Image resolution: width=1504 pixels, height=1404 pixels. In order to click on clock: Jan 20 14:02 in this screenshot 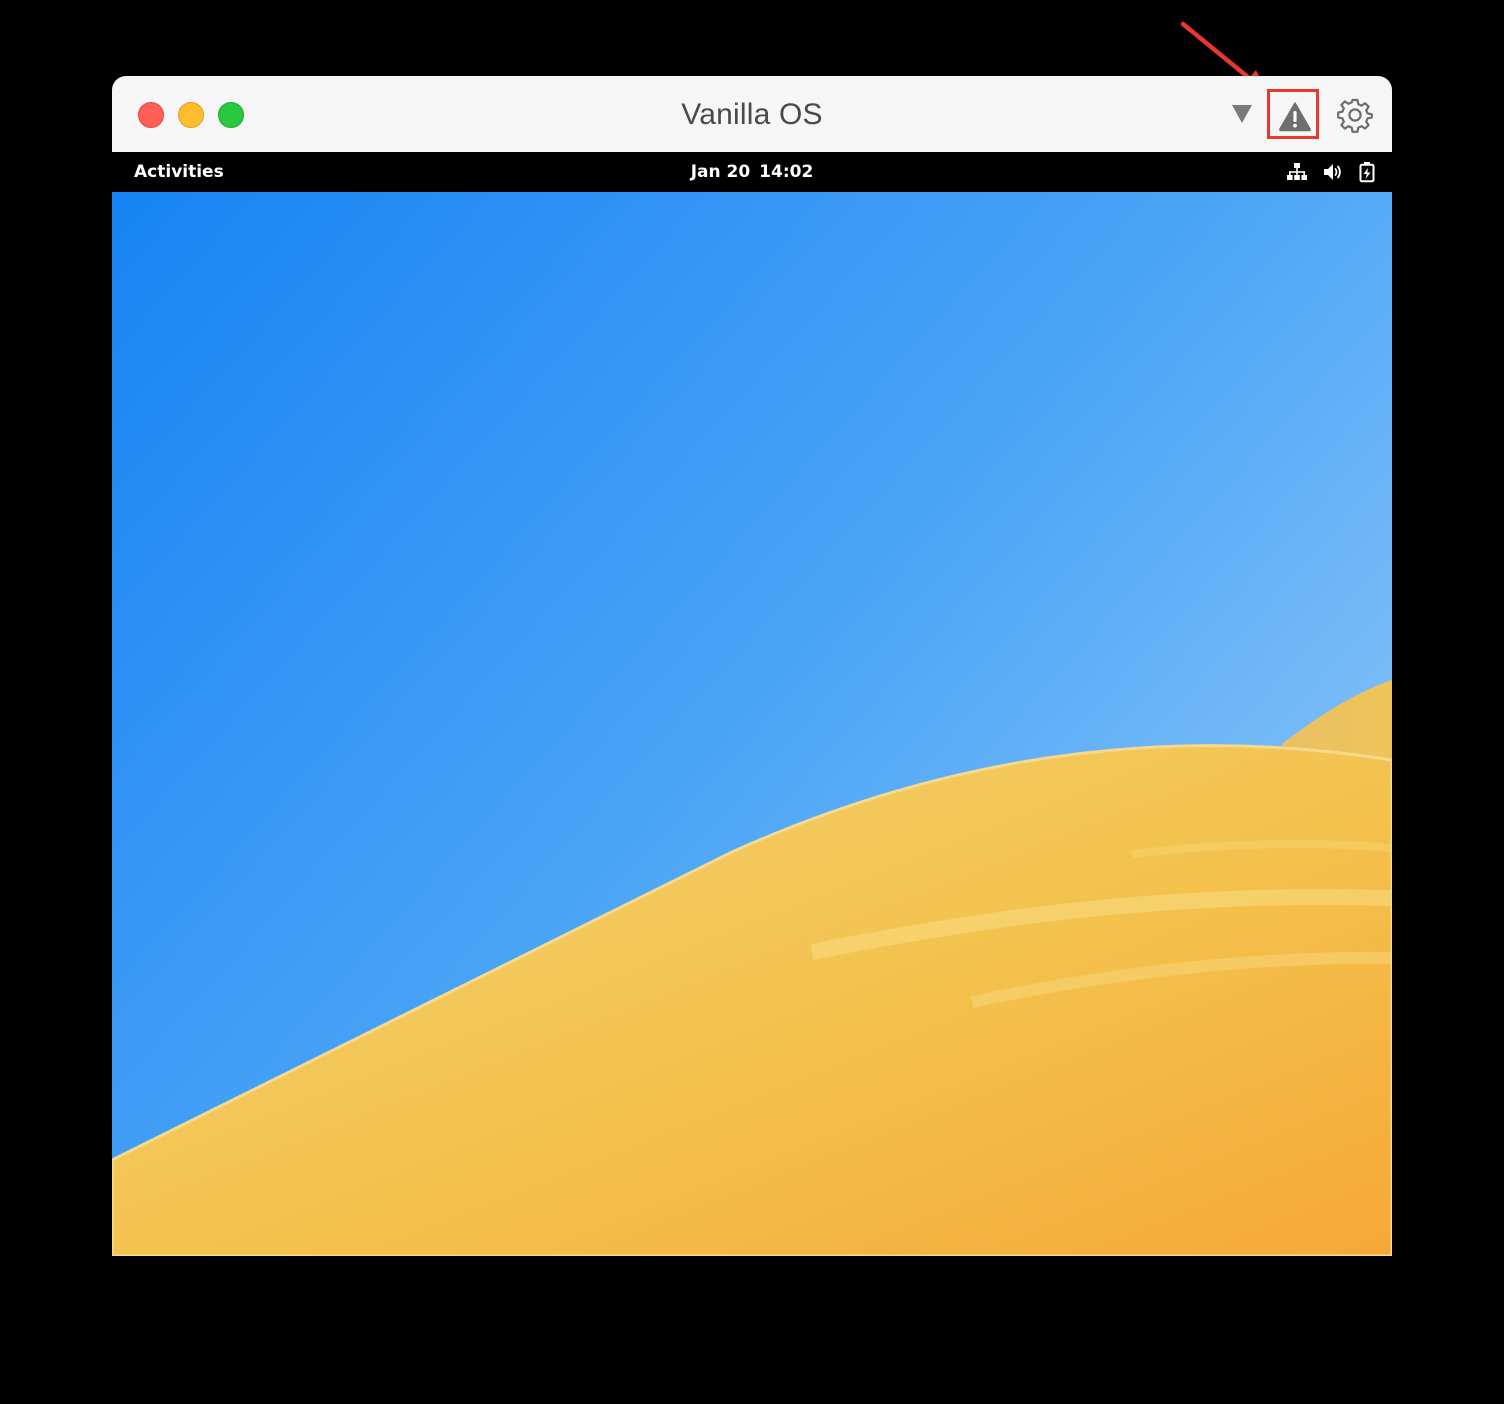, I will do `click(752, 172)`.